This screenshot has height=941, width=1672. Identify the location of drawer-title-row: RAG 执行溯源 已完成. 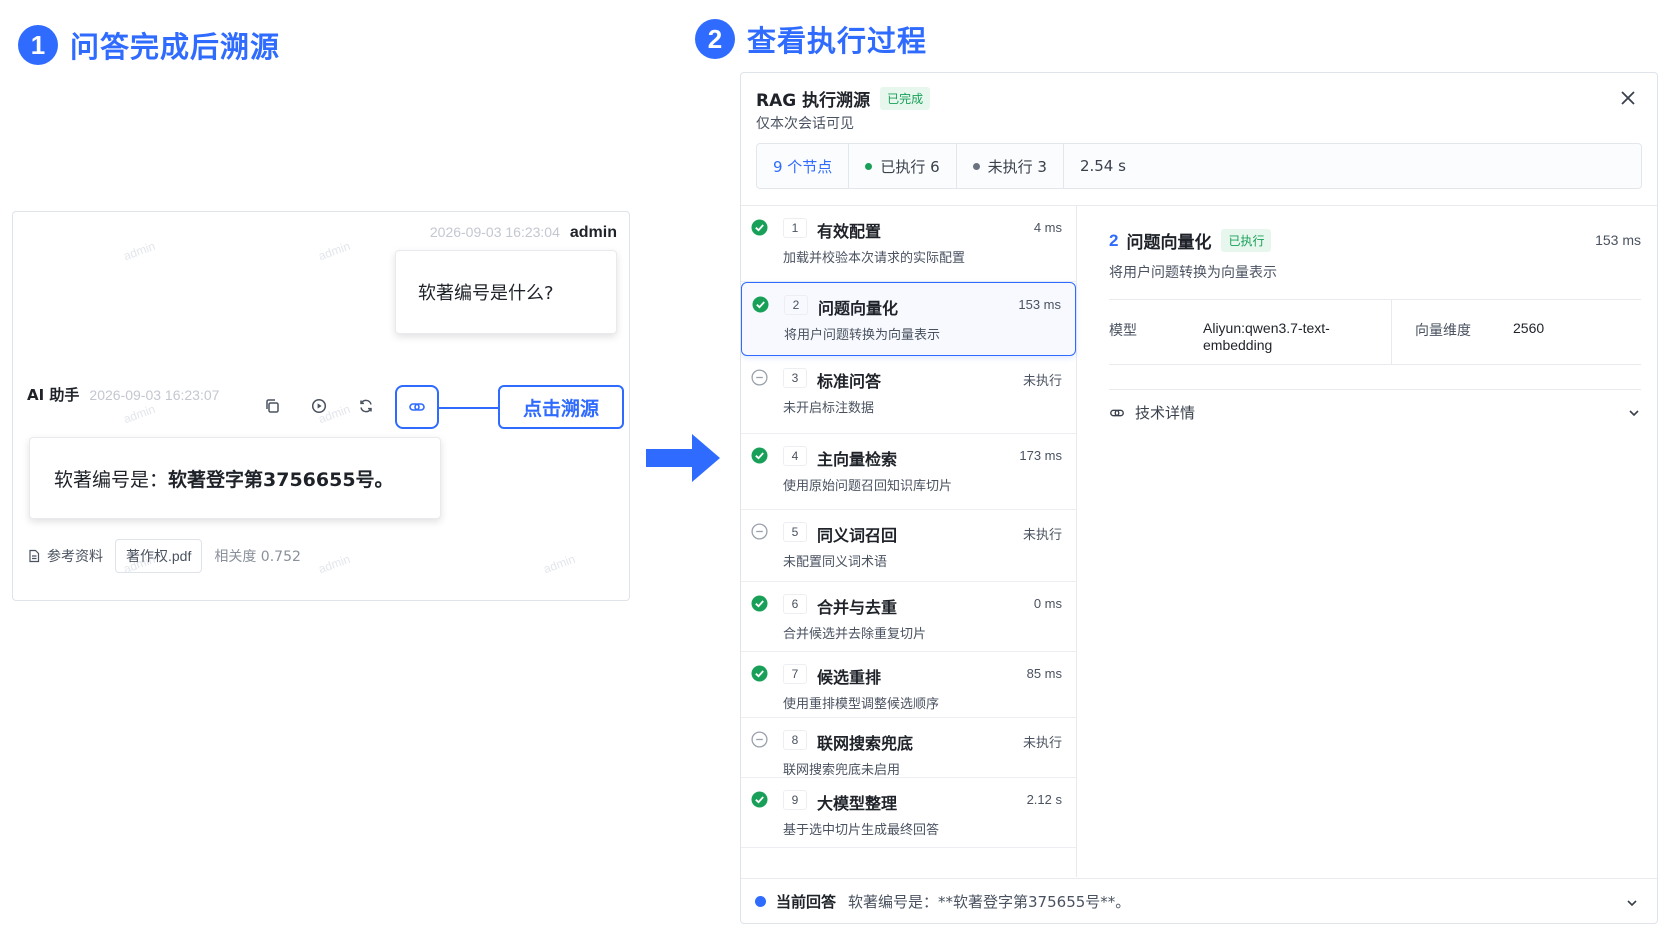
(843, 98).